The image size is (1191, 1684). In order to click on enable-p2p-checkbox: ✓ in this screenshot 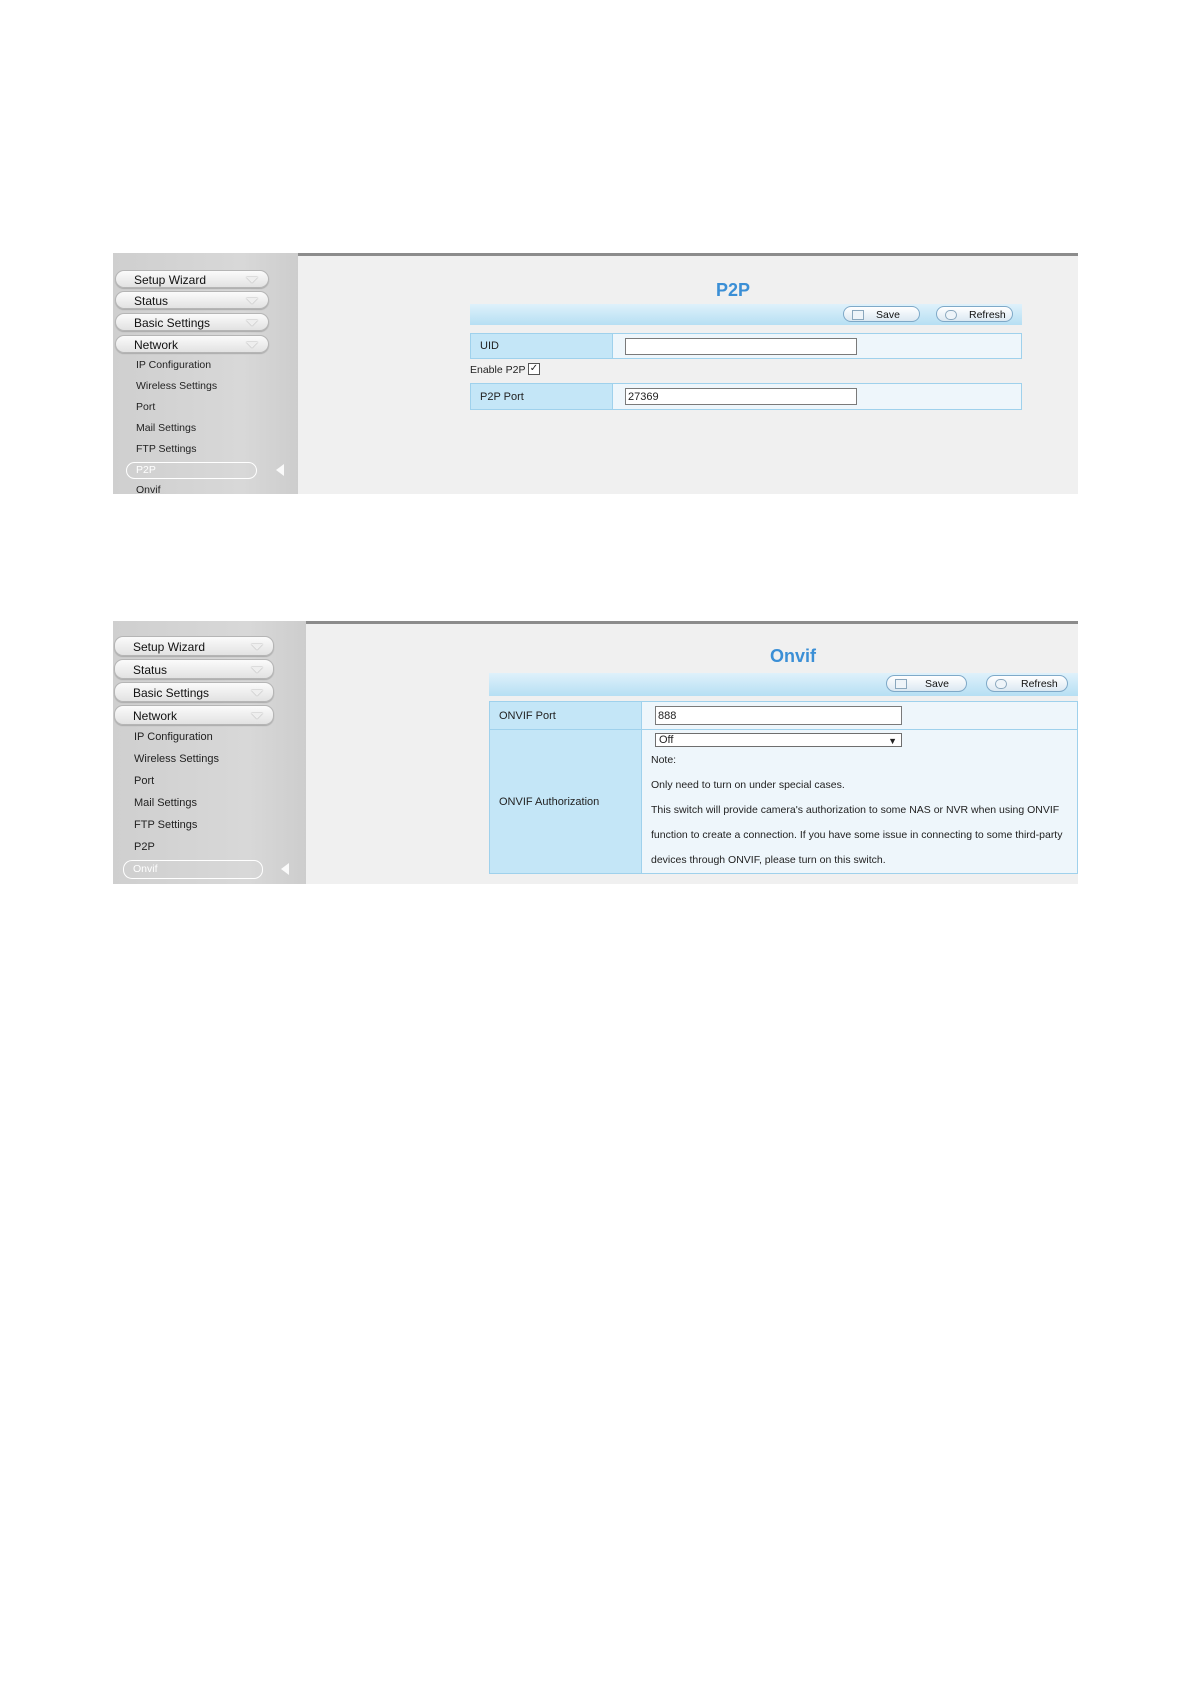, I will do `click(534, 369)`.